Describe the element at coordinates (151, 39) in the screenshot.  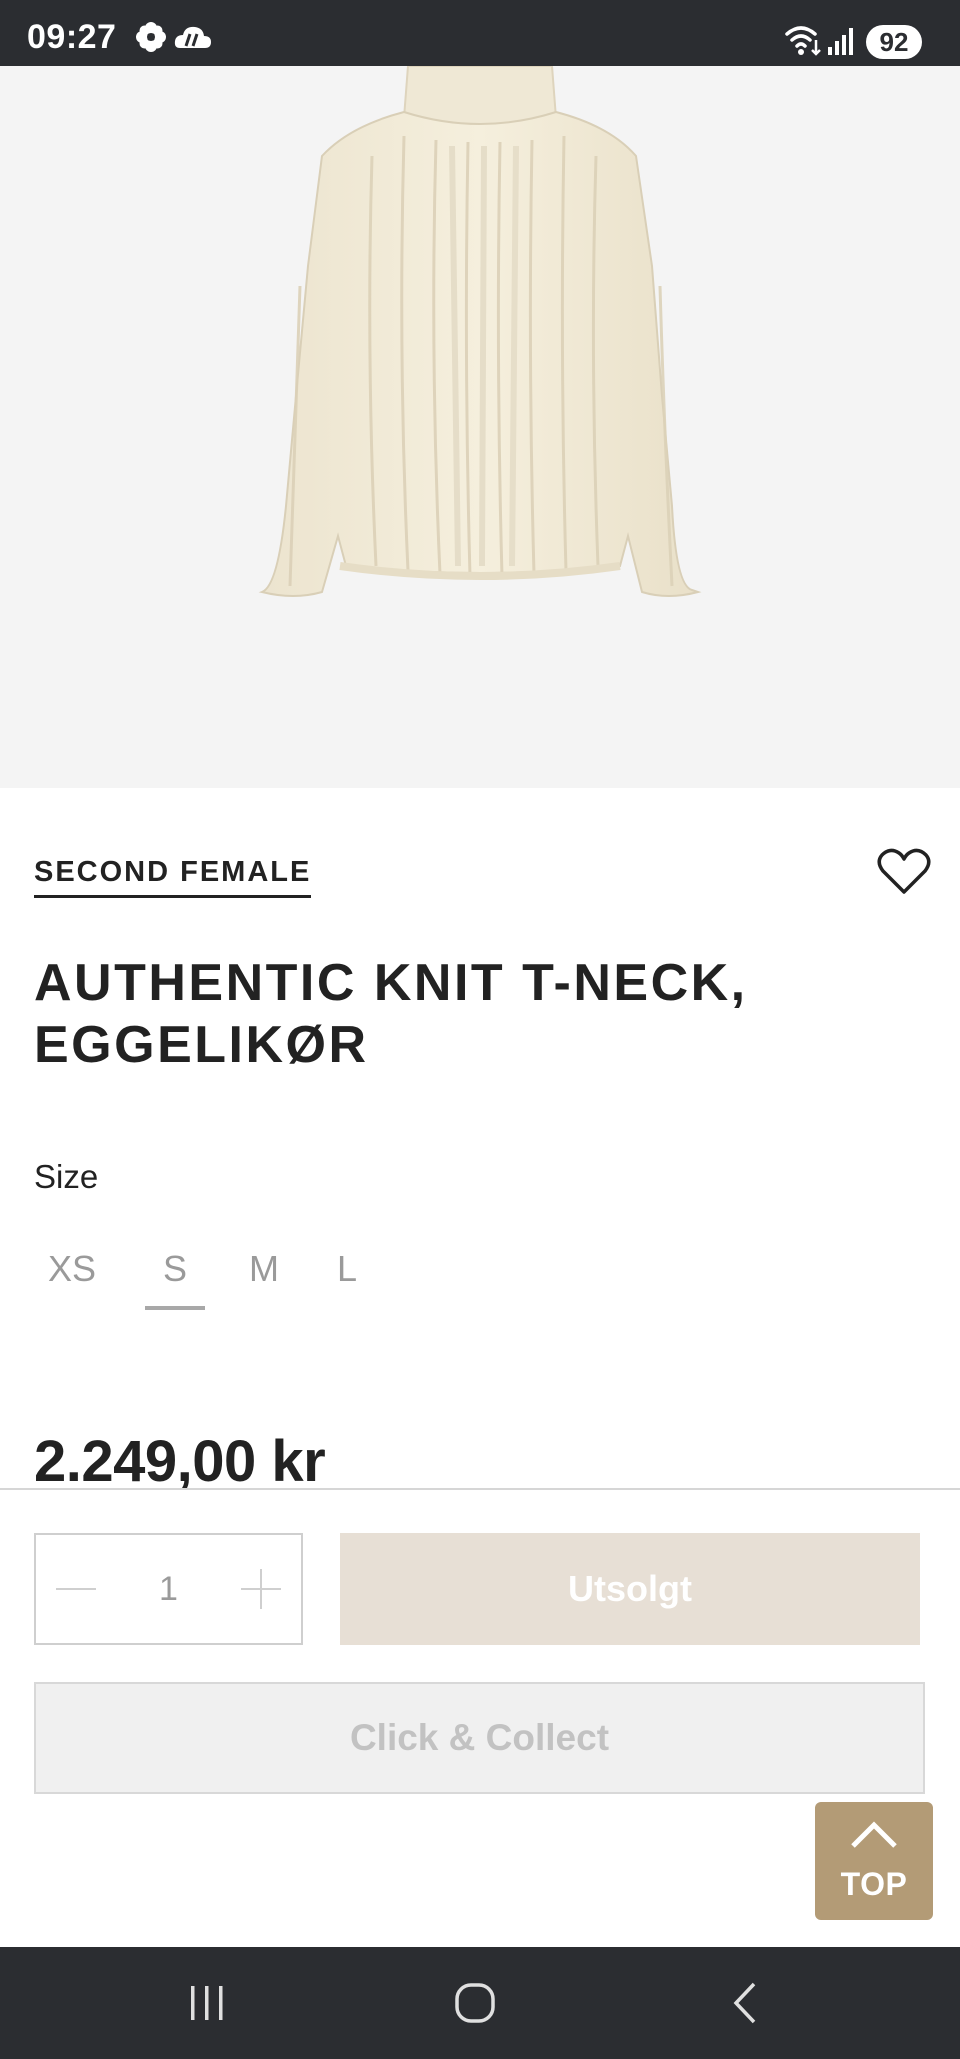
I see `flower-icon` at that location.